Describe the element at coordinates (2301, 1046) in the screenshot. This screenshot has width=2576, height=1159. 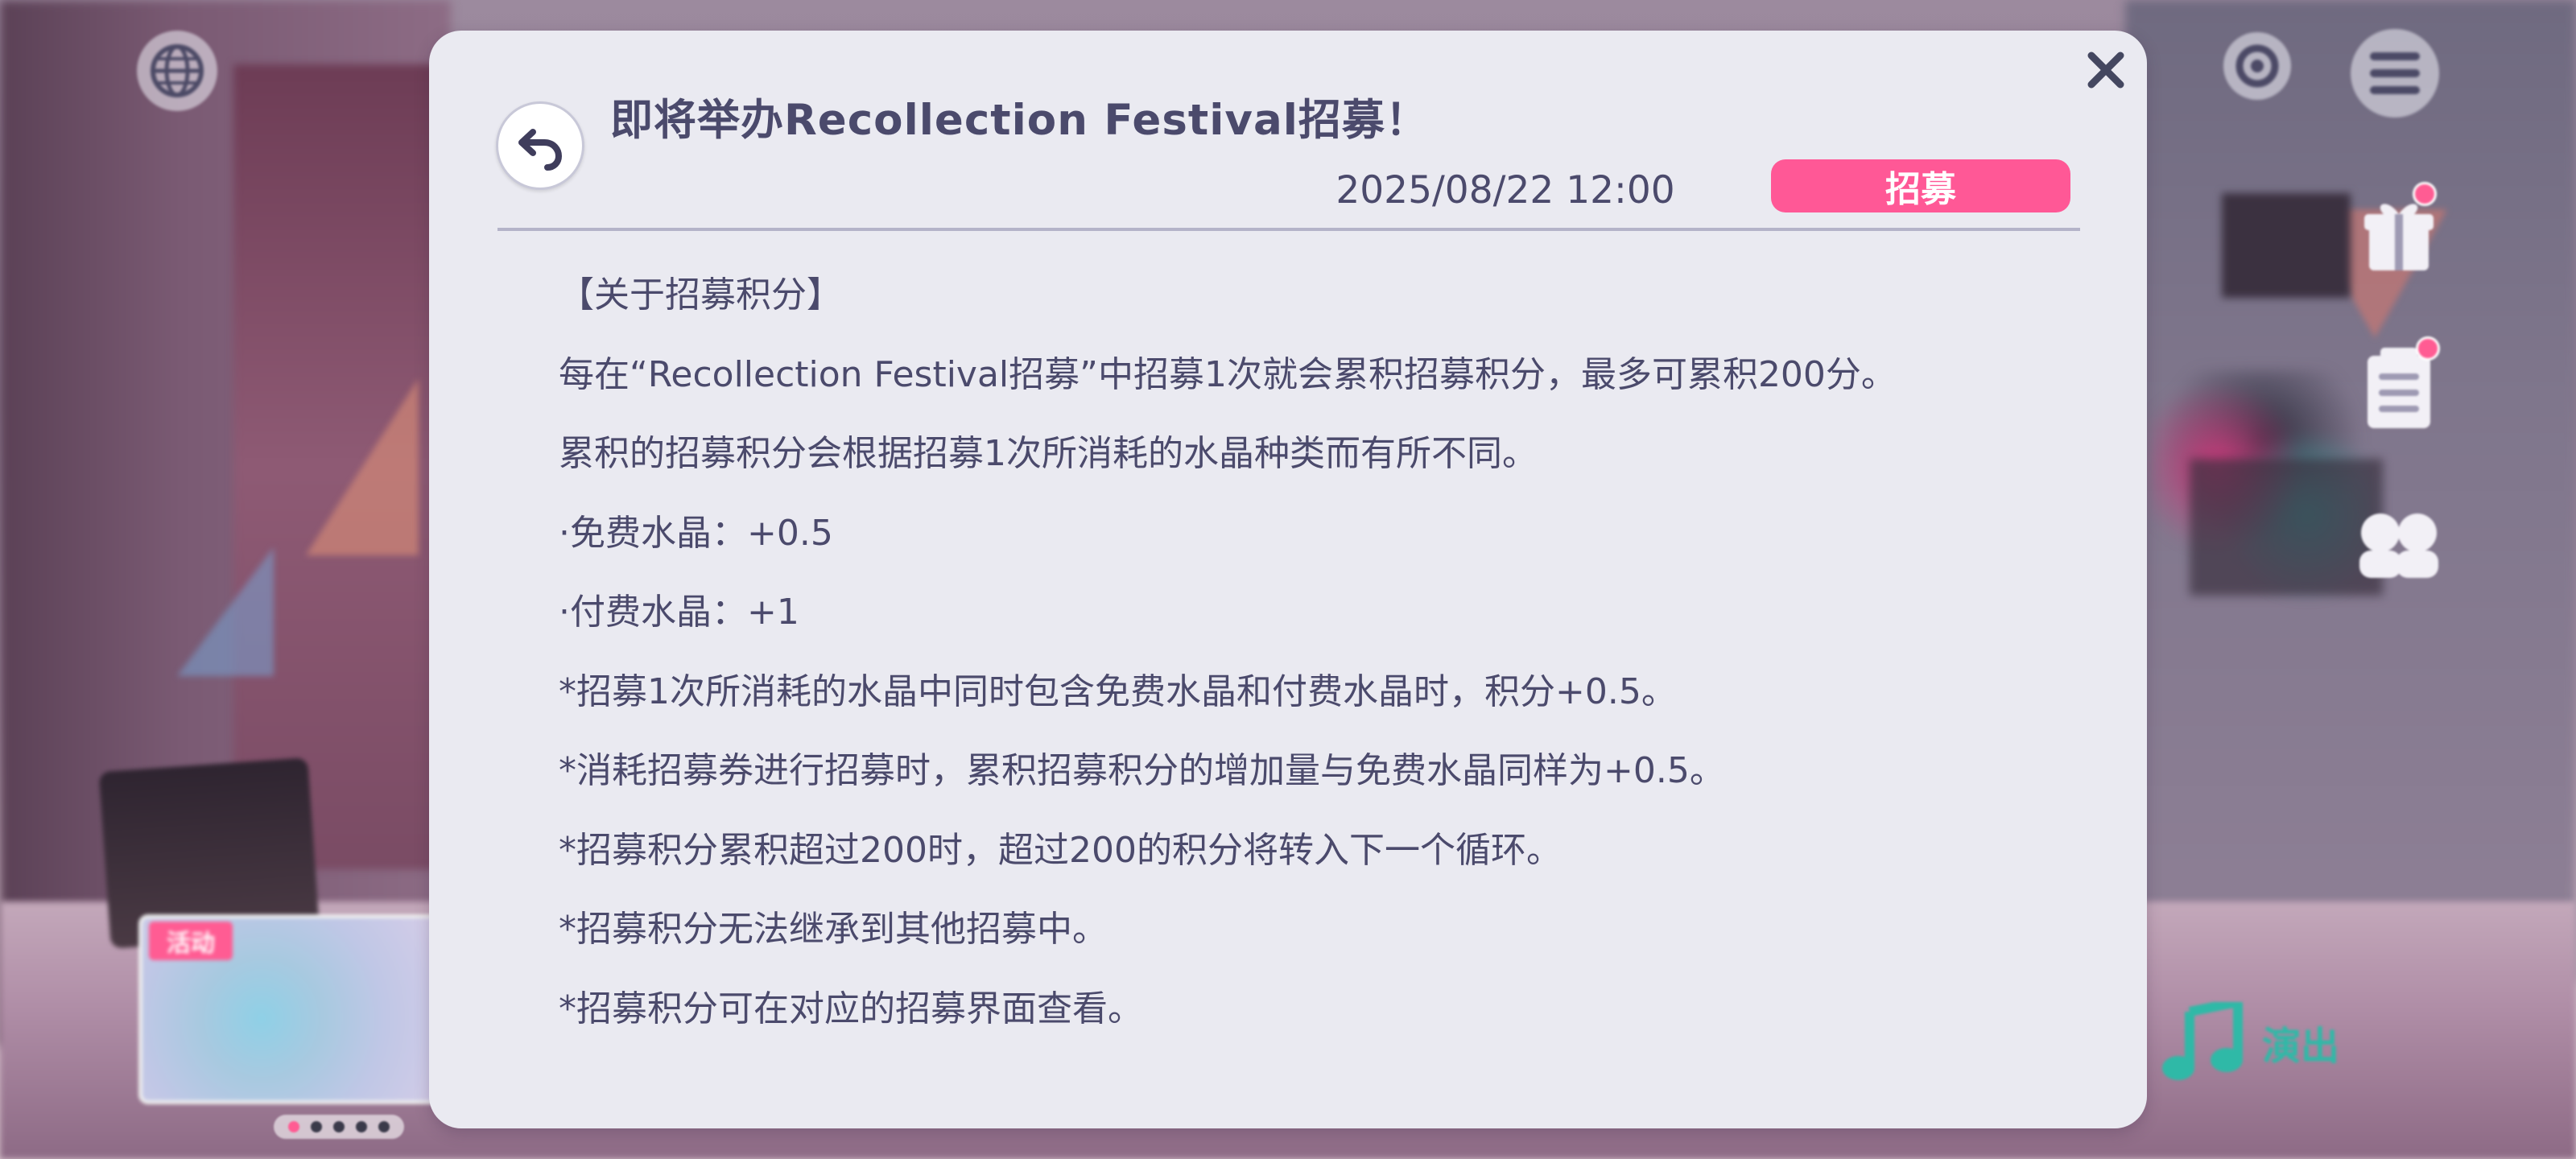
I see `performance-label: 演出` at that location.